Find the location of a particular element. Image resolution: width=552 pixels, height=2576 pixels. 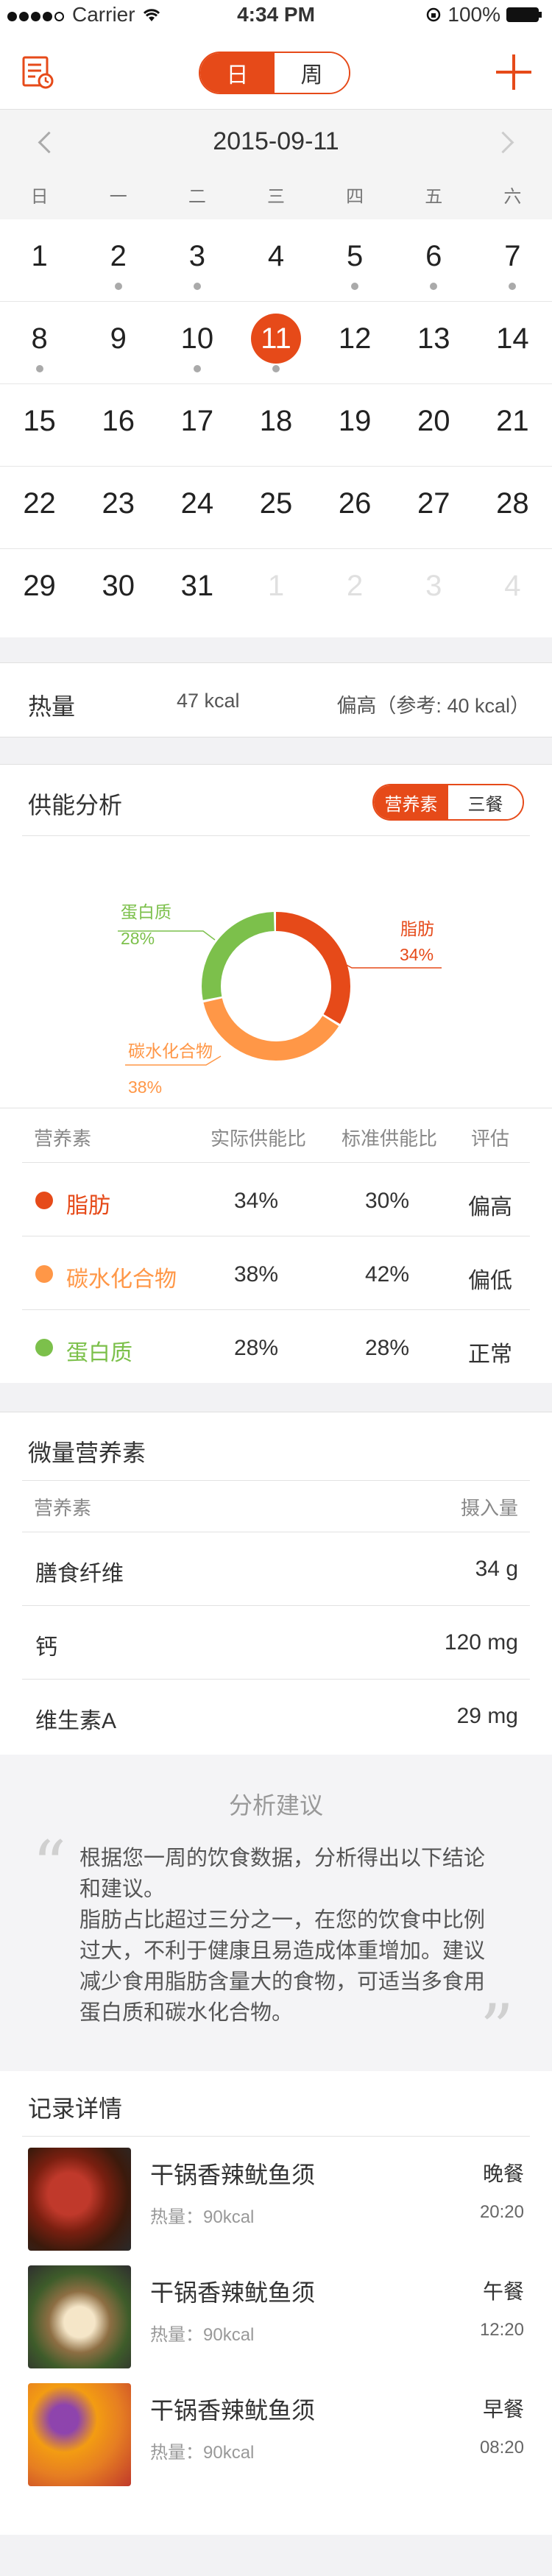

day-number: 19 is located at coordinates (355, 421).